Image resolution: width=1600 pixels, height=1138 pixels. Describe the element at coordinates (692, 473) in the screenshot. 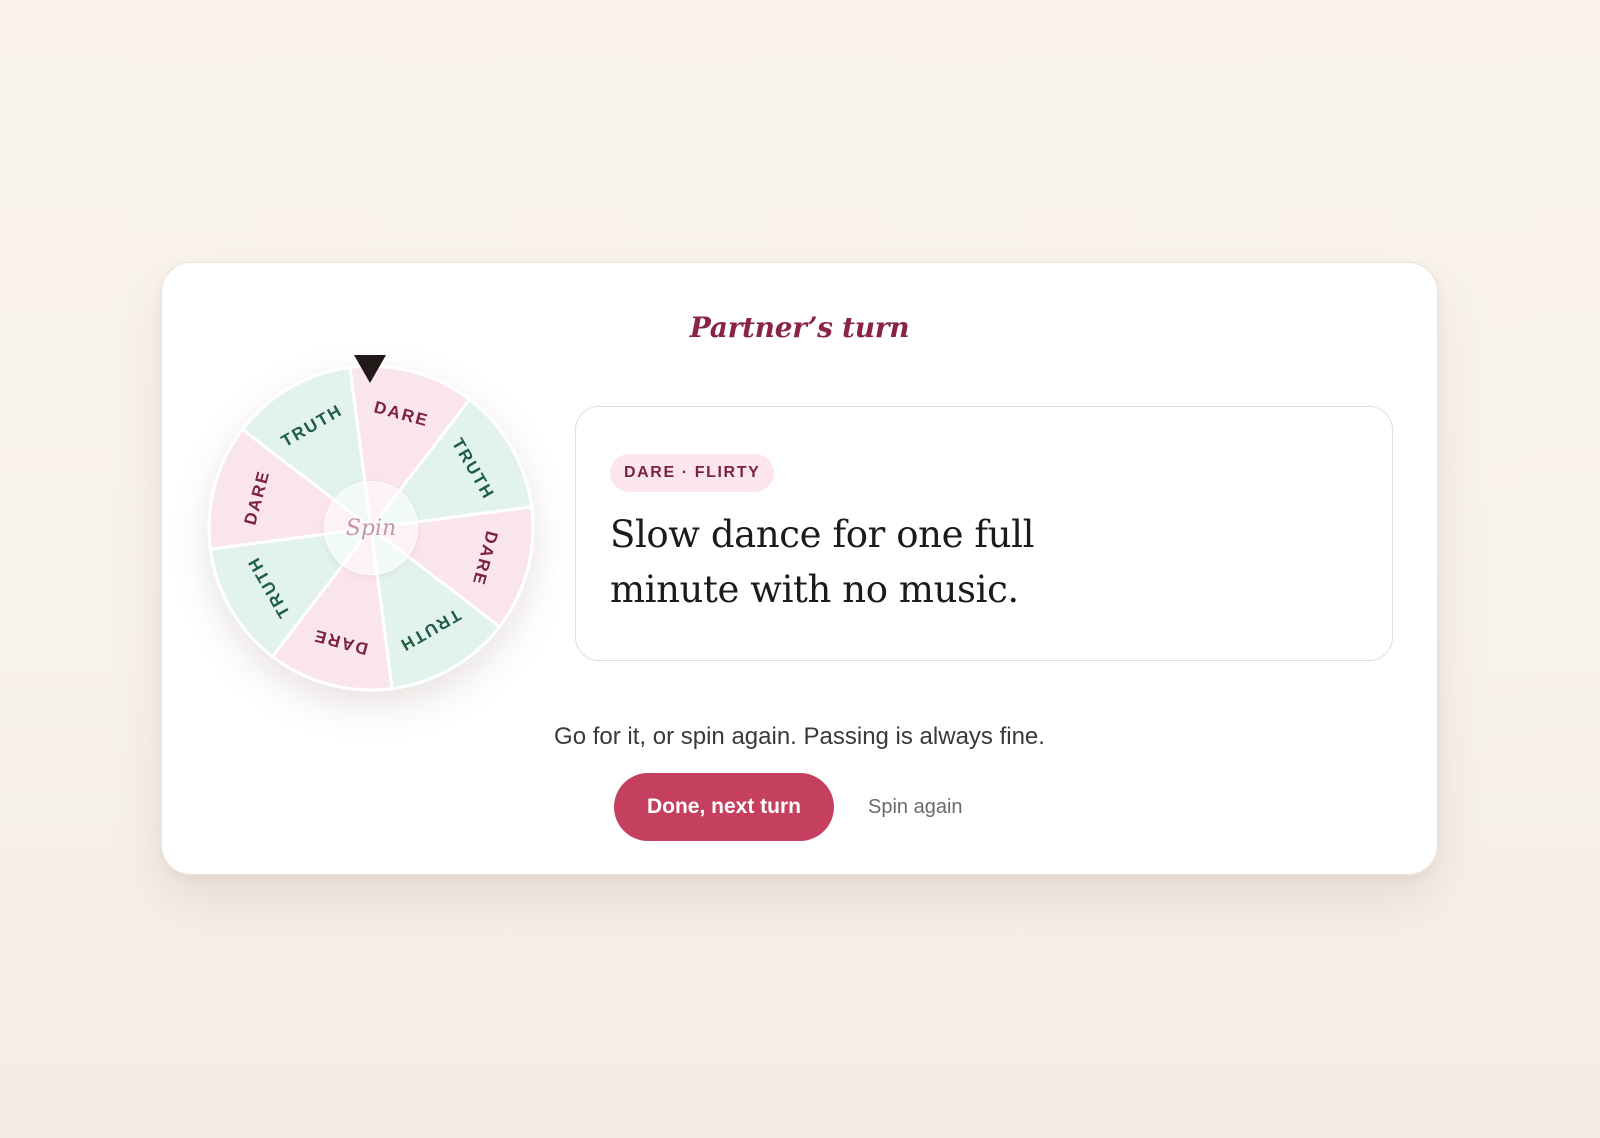

I see `category-badge: DARE · FLIRTY` at that location.